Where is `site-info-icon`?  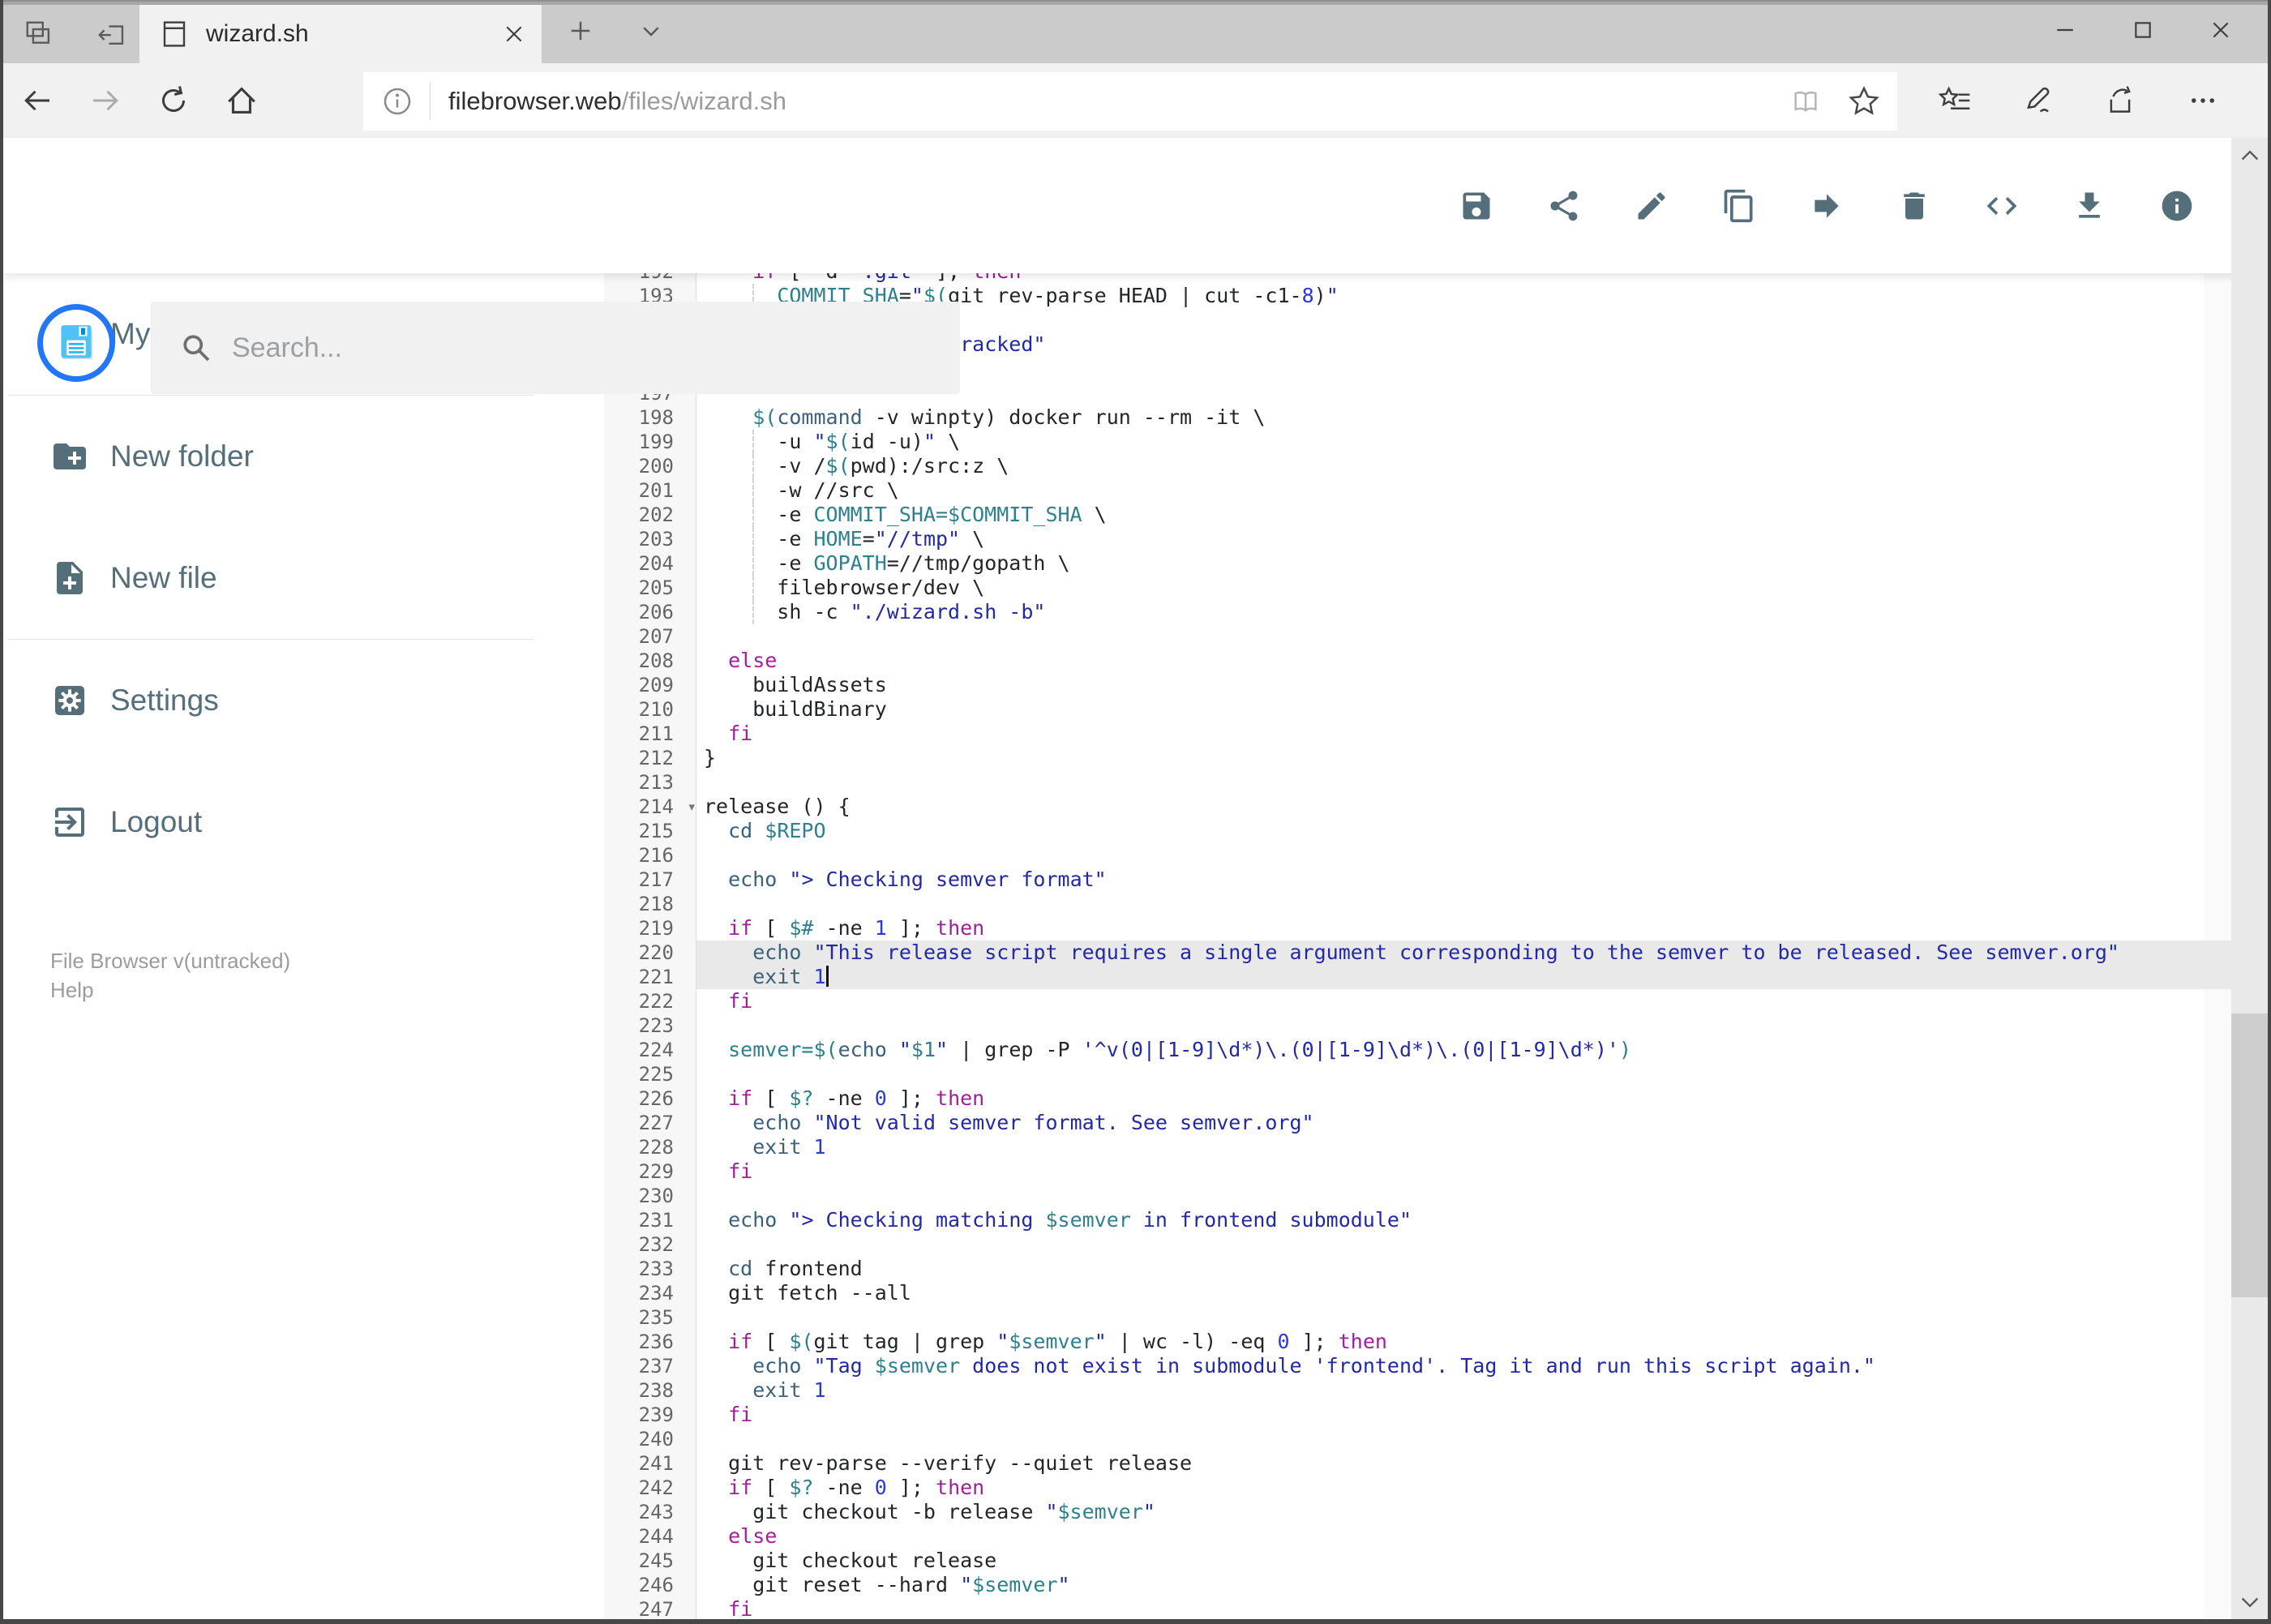
site-info-icon is located at coordinates (397, 102).